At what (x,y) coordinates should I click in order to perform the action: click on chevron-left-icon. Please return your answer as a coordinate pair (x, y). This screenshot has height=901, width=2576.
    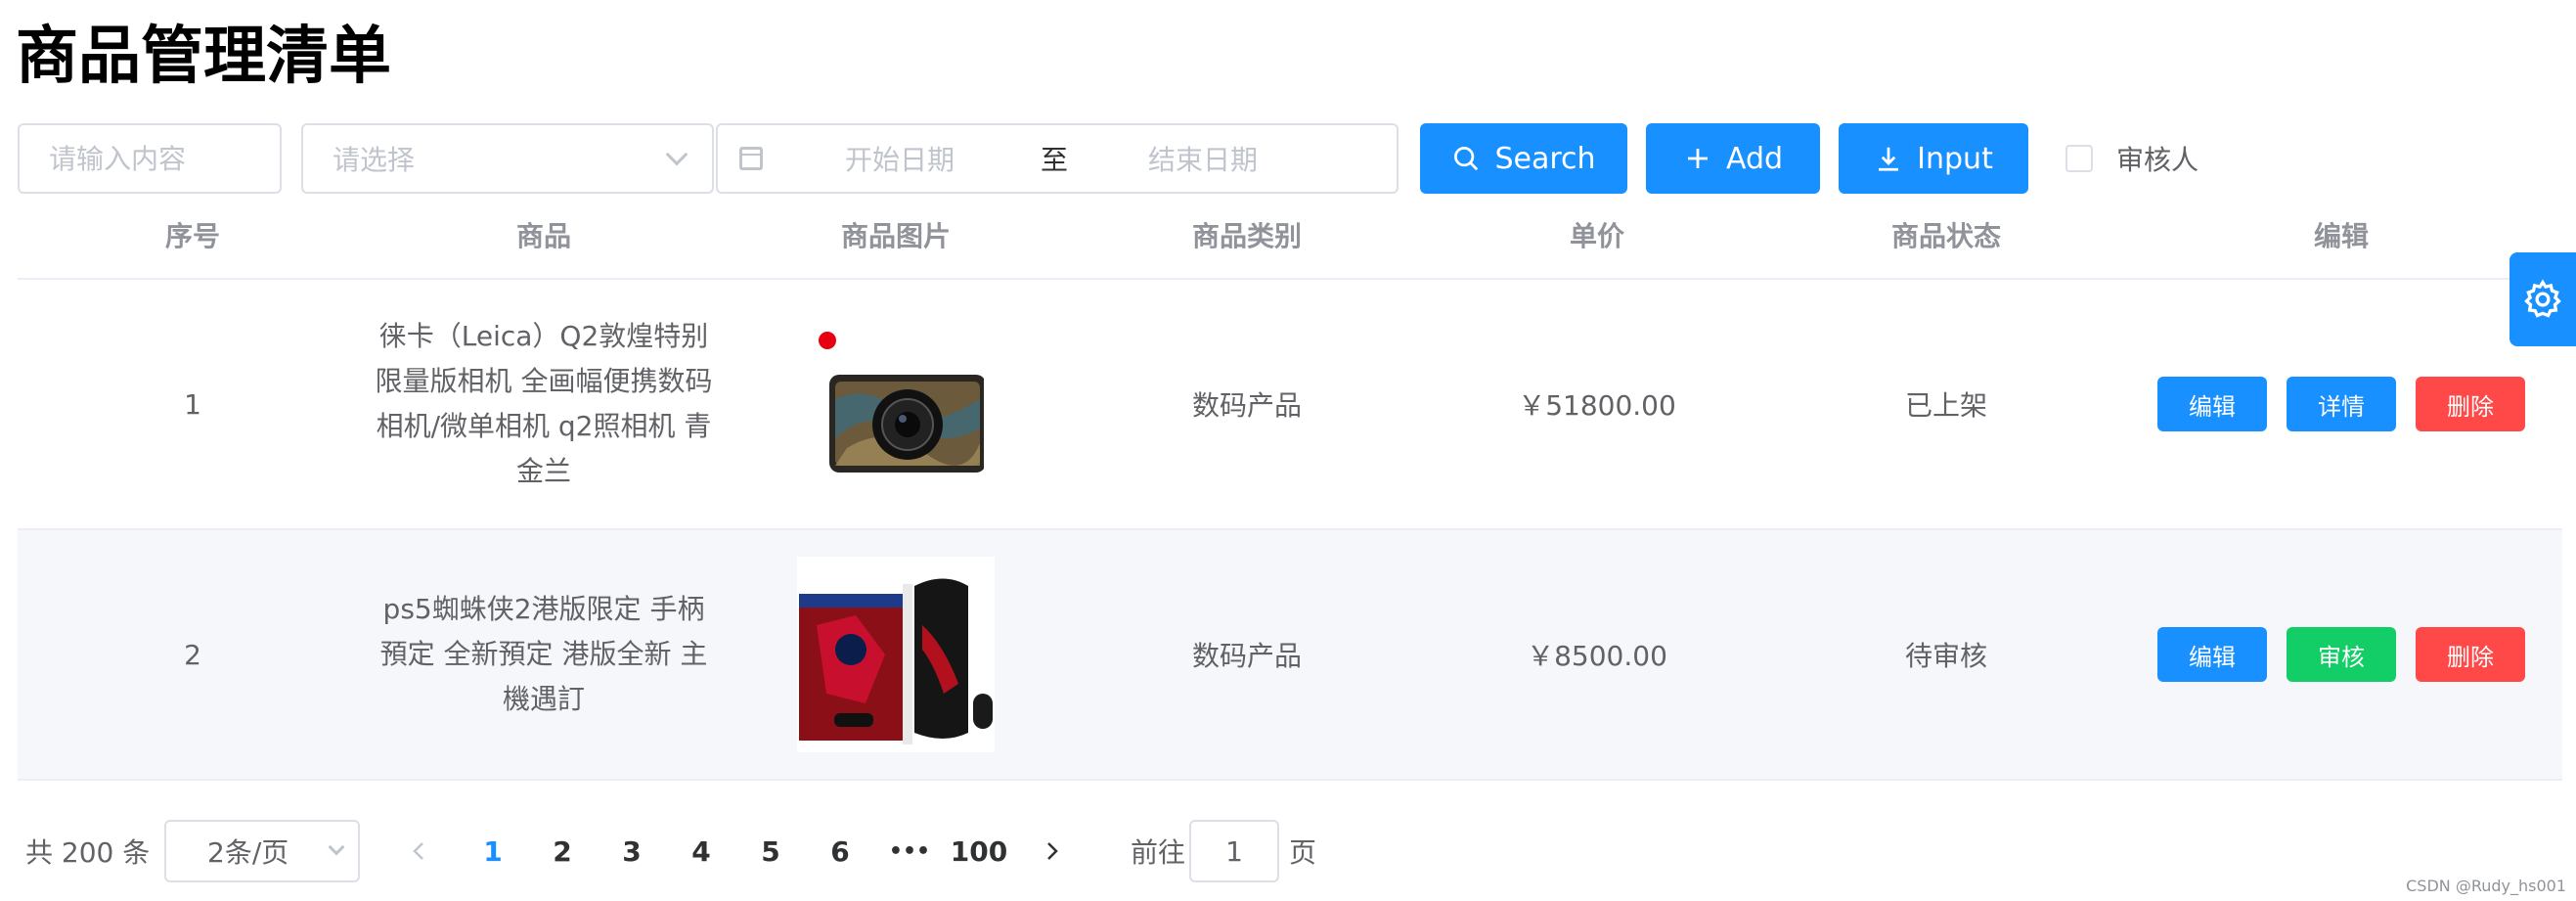
    Looking at the image, I should click on (418, 851).